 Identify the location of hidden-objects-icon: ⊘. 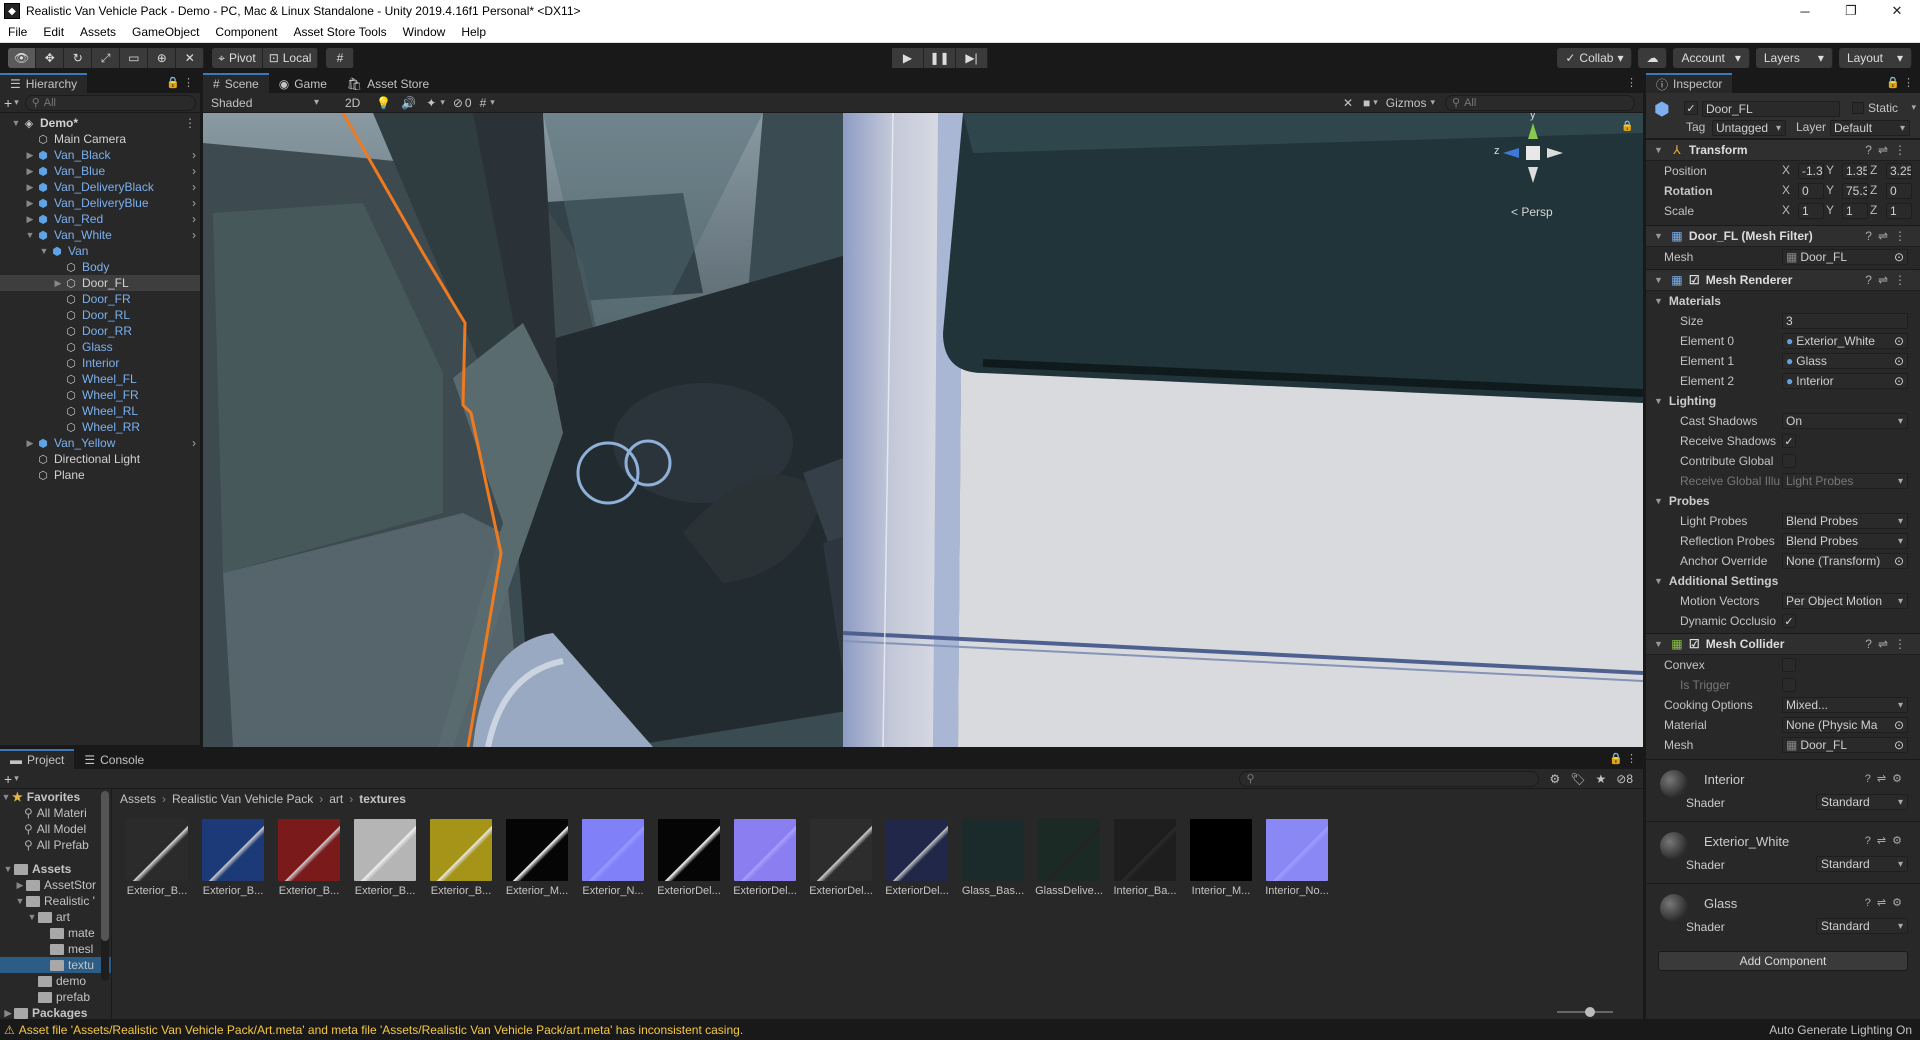
(458, 103).